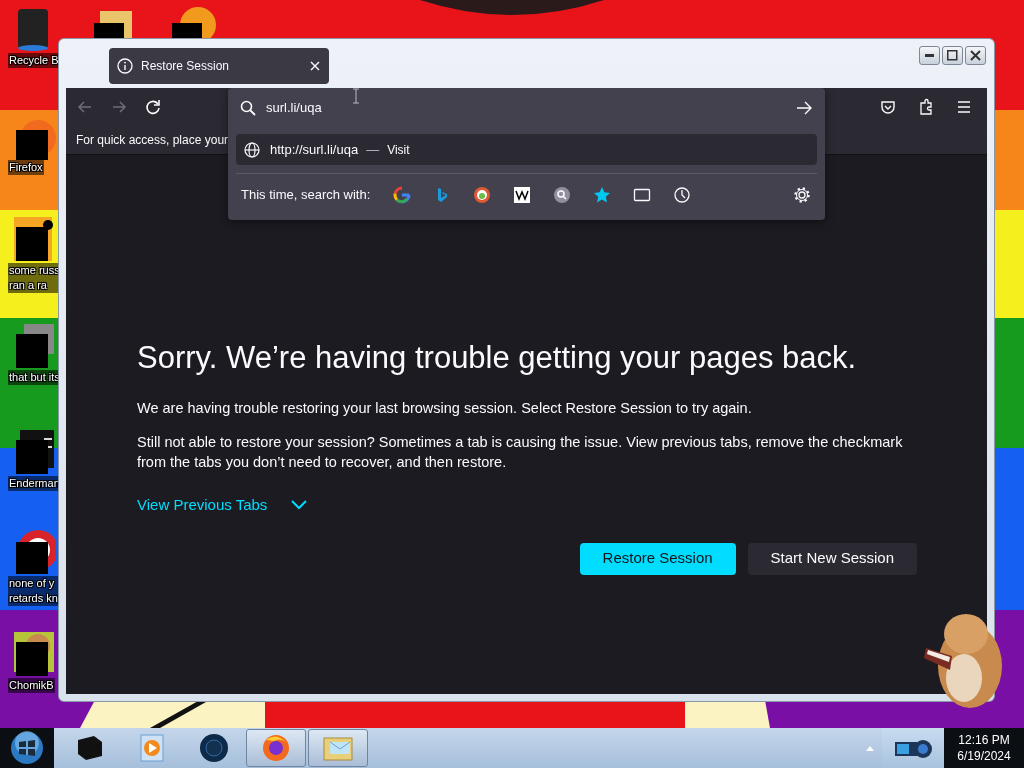 This screenshot has width=1024, height=768. I want to click on chevron-icon, so click(299, 505).